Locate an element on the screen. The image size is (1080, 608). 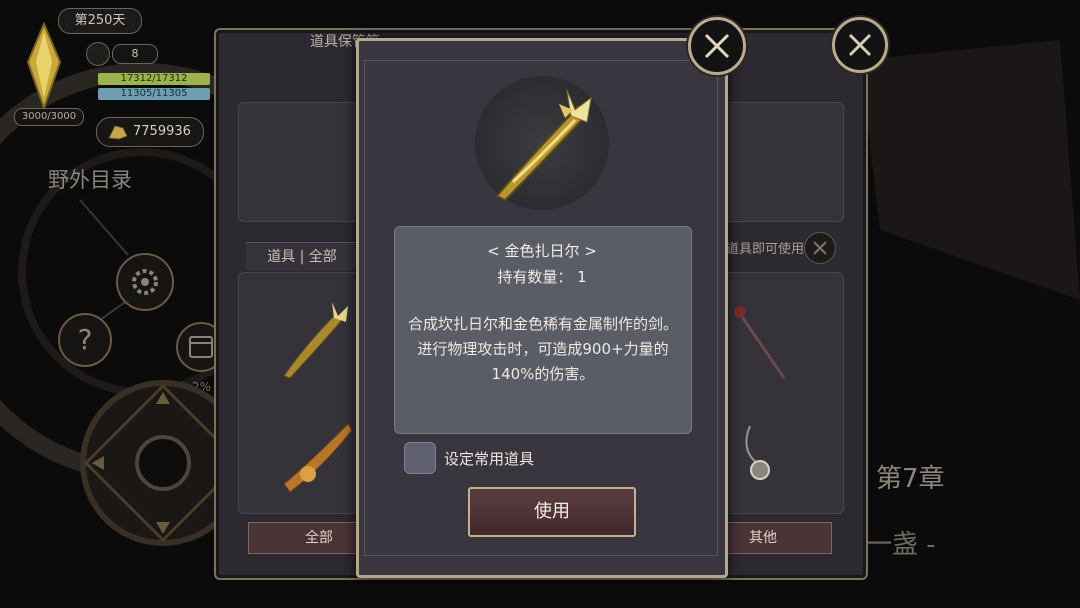
golden-sword-icon is located at coordinates (543, 145).